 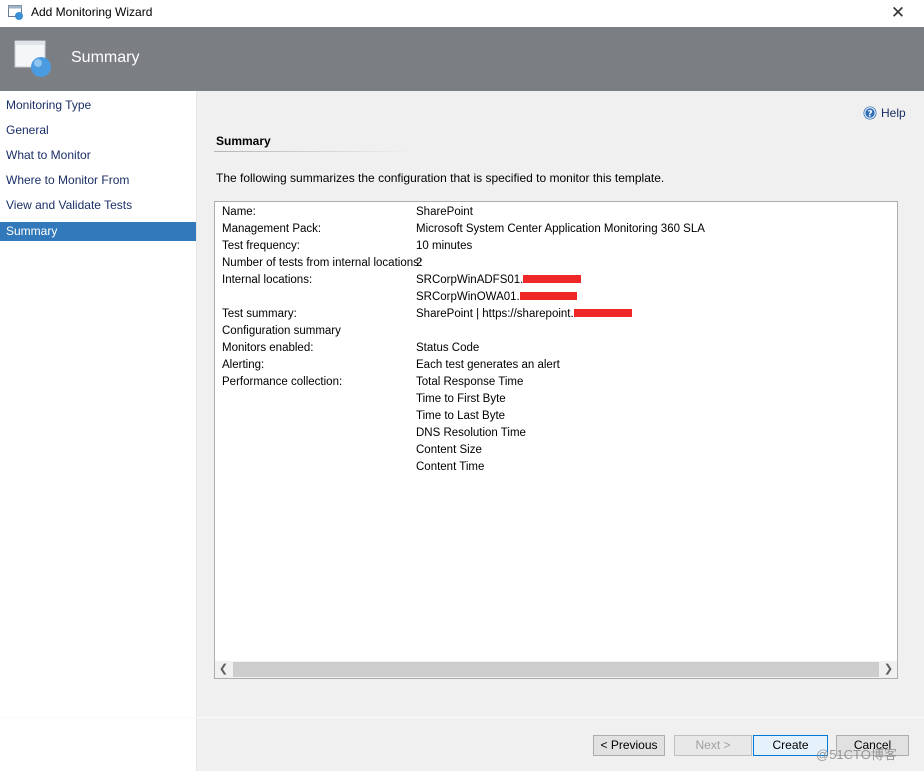 I want to click on internal-test-count-label: Number of tests from internal locations:, so click(x=322, y=263).